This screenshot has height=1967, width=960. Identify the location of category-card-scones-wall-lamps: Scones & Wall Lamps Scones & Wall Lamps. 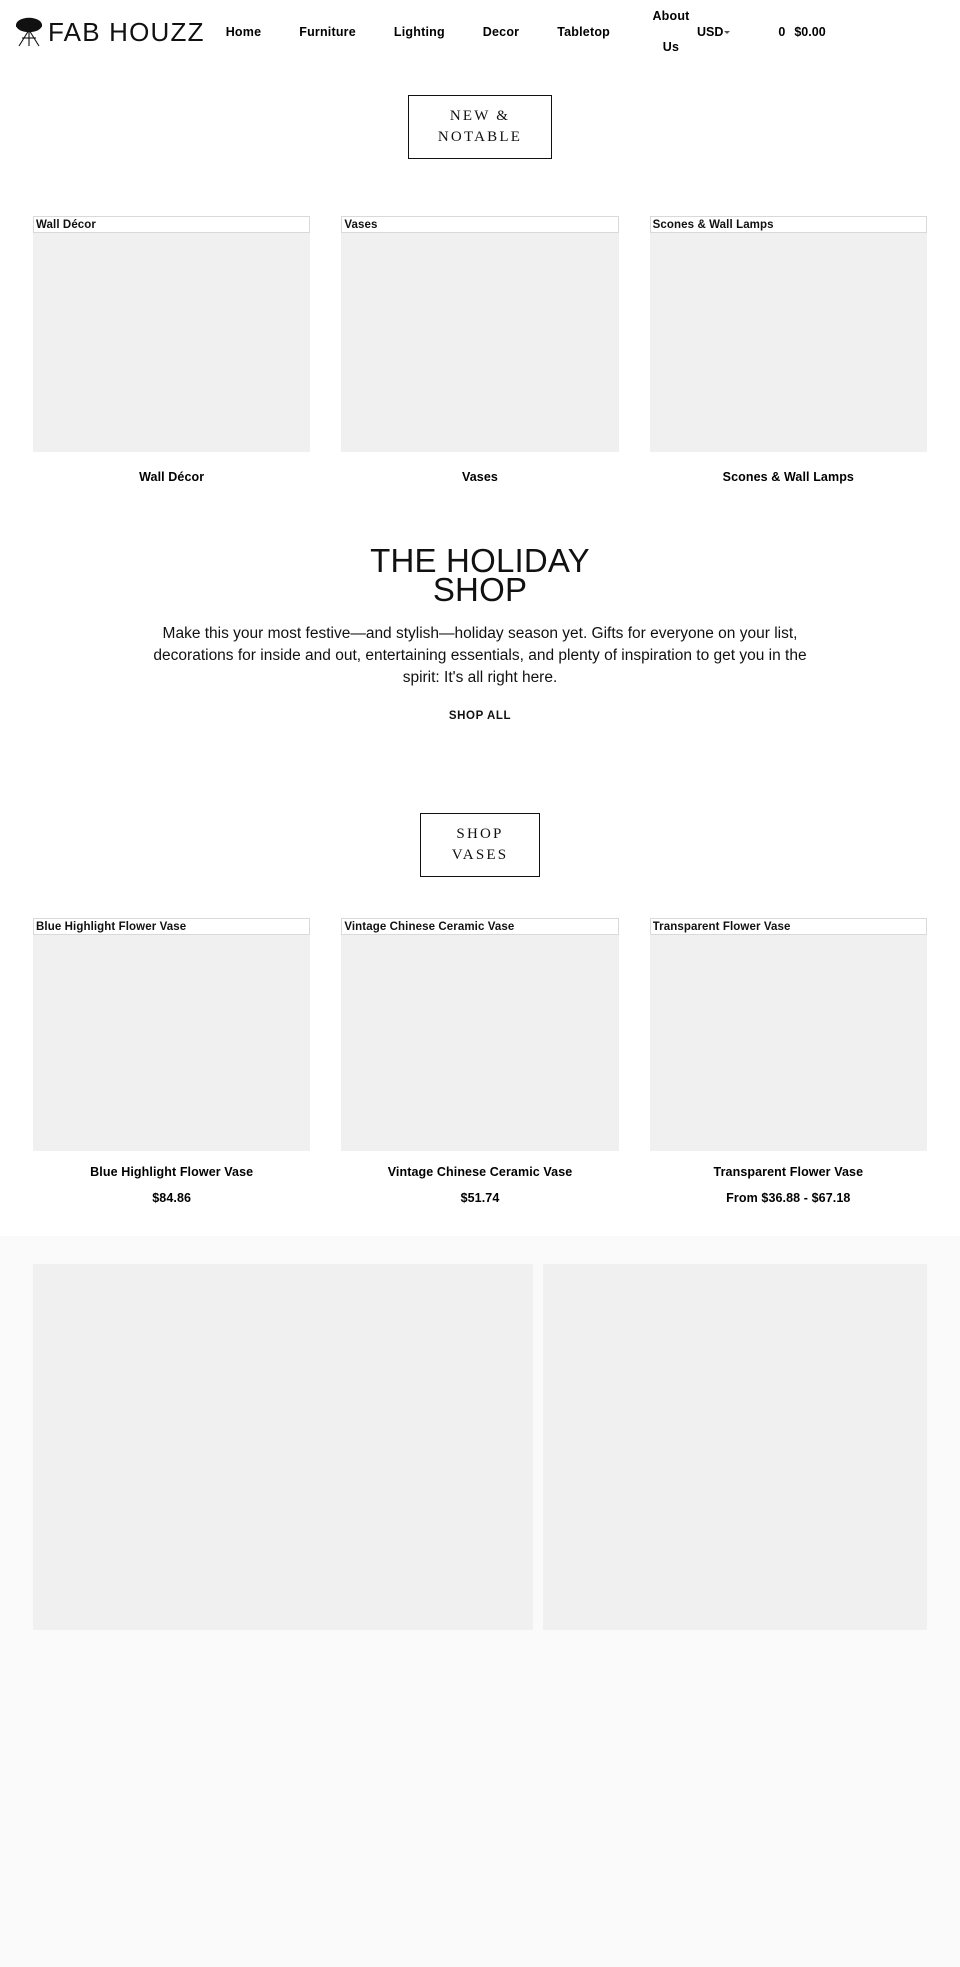
(788, 350).